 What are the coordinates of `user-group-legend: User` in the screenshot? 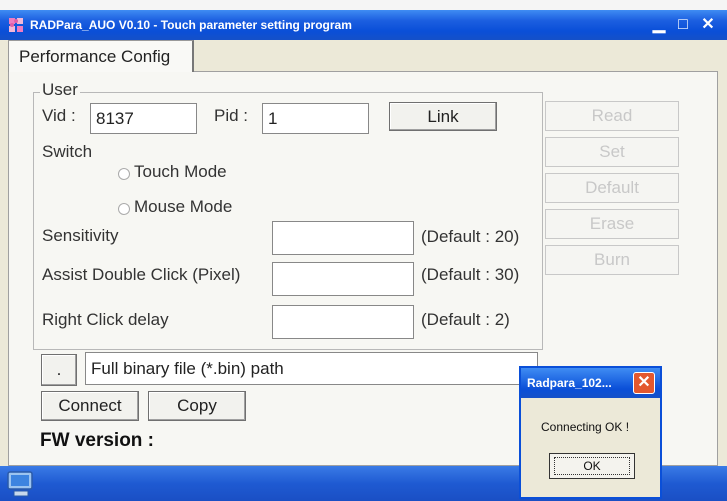 It's located at (60, 90).